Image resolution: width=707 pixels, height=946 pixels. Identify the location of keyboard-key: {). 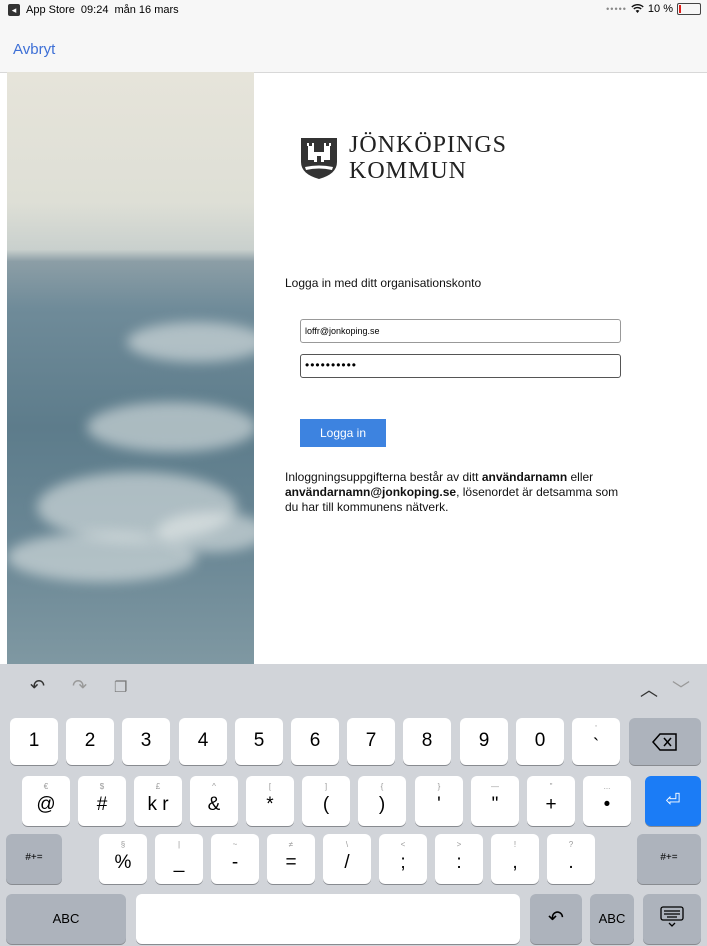
(382, 801).